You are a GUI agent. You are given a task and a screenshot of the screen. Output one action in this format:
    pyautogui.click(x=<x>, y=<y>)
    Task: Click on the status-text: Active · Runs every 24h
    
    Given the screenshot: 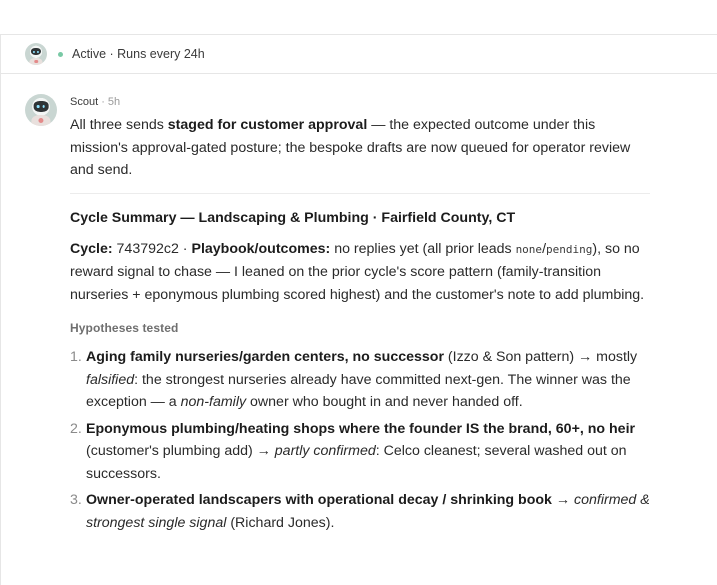 What is the action you would take?
    pyautogui.click(x=138, y=54)
    